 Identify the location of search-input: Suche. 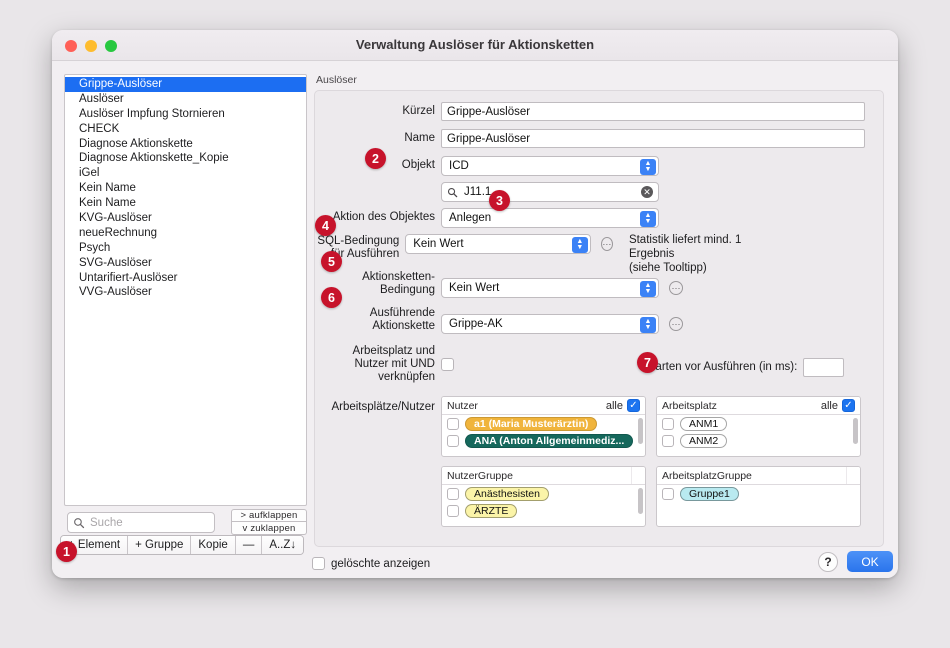
(141, 522).